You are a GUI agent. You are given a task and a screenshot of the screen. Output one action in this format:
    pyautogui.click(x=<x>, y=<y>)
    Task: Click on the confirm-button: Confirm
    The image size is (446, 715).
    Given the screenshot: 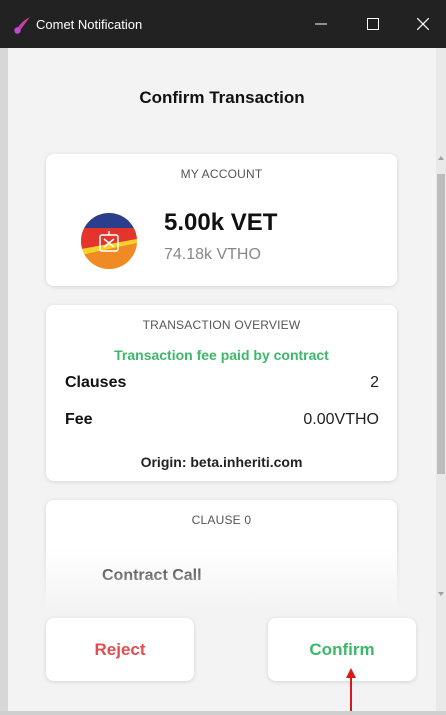 What is the action you would take?
    pyautogui.click(x=342, y=649)
    